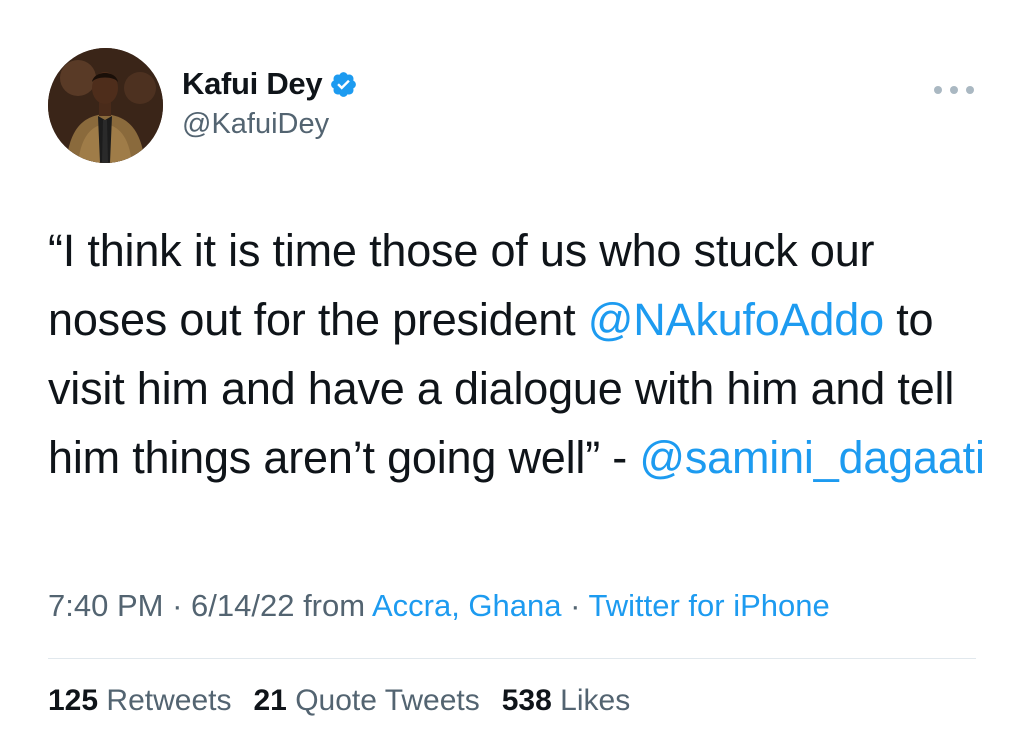  Describe the element at coordinates (242, 605) in the screenshot. I see `tweet-date: 6/14/22` at that location.